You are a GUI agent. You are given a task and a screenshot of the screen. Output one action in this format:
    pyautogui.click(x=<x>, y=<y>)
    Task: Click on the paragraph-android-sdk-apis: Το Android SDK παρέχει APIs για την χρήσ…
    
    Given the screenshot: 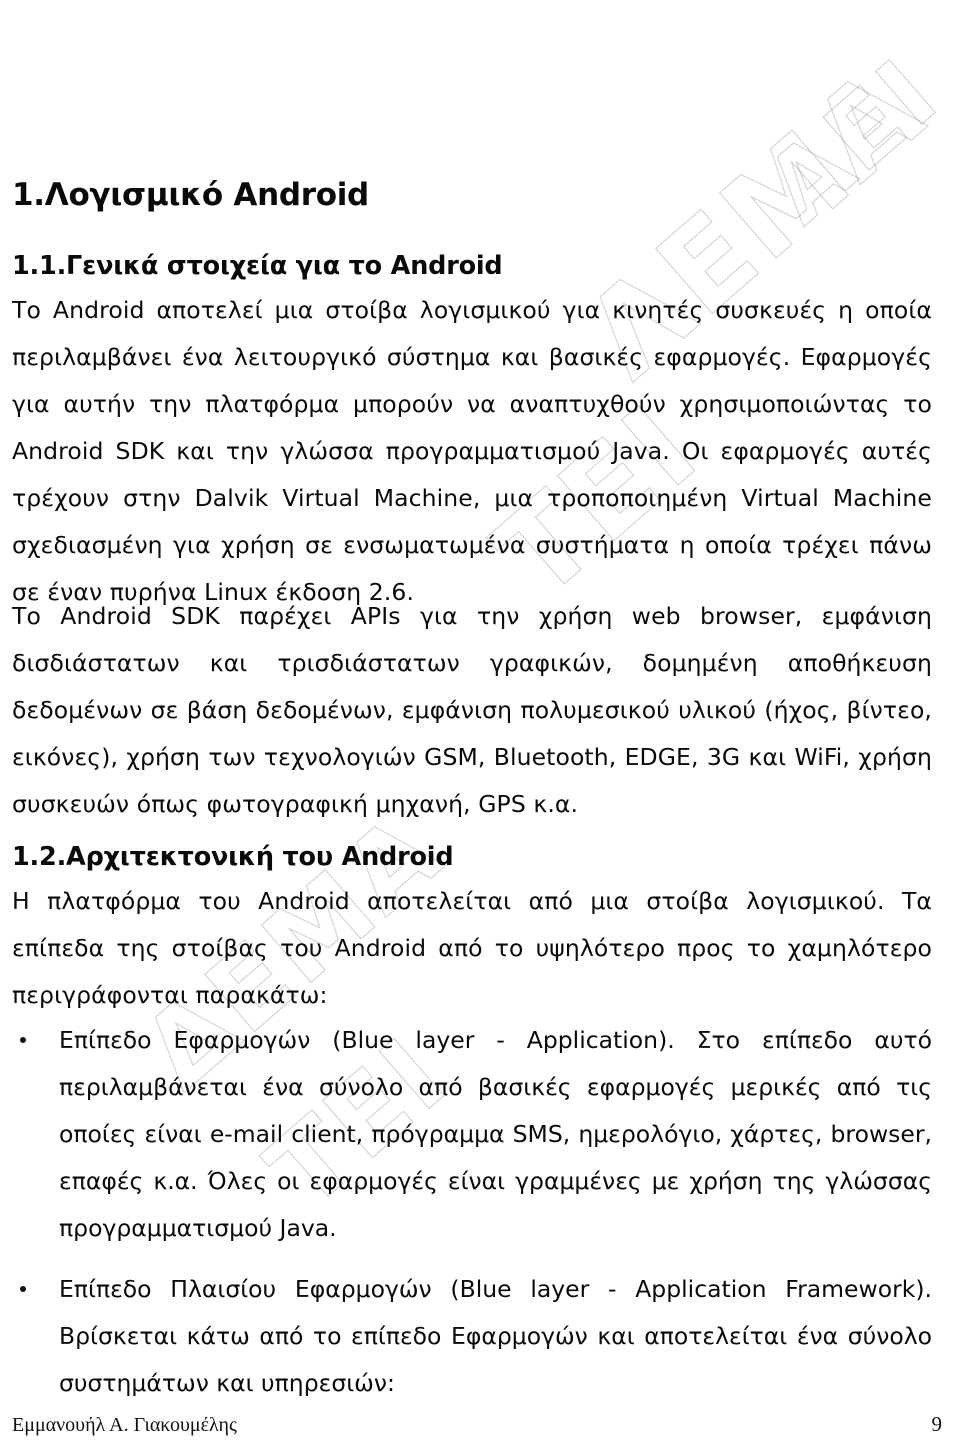 What is the action you would take?
    pyautogui.click(x=472, y=710)
    